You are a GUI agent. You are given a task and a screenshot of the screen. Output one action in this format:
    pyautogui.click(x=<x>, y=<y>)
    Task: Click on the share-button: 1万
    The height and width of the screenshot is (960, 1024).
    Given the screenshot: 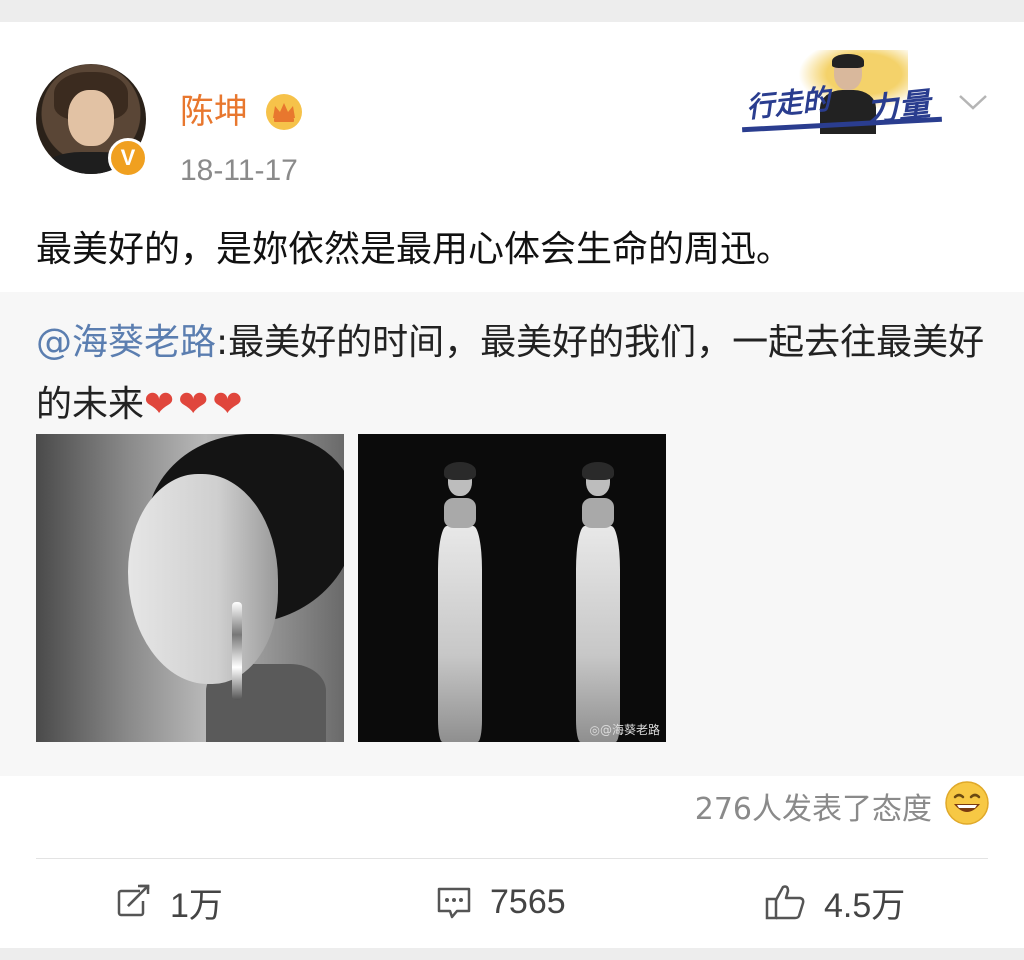 What is the action you would take?
    pyautogui.click(x=168, y=903)
    